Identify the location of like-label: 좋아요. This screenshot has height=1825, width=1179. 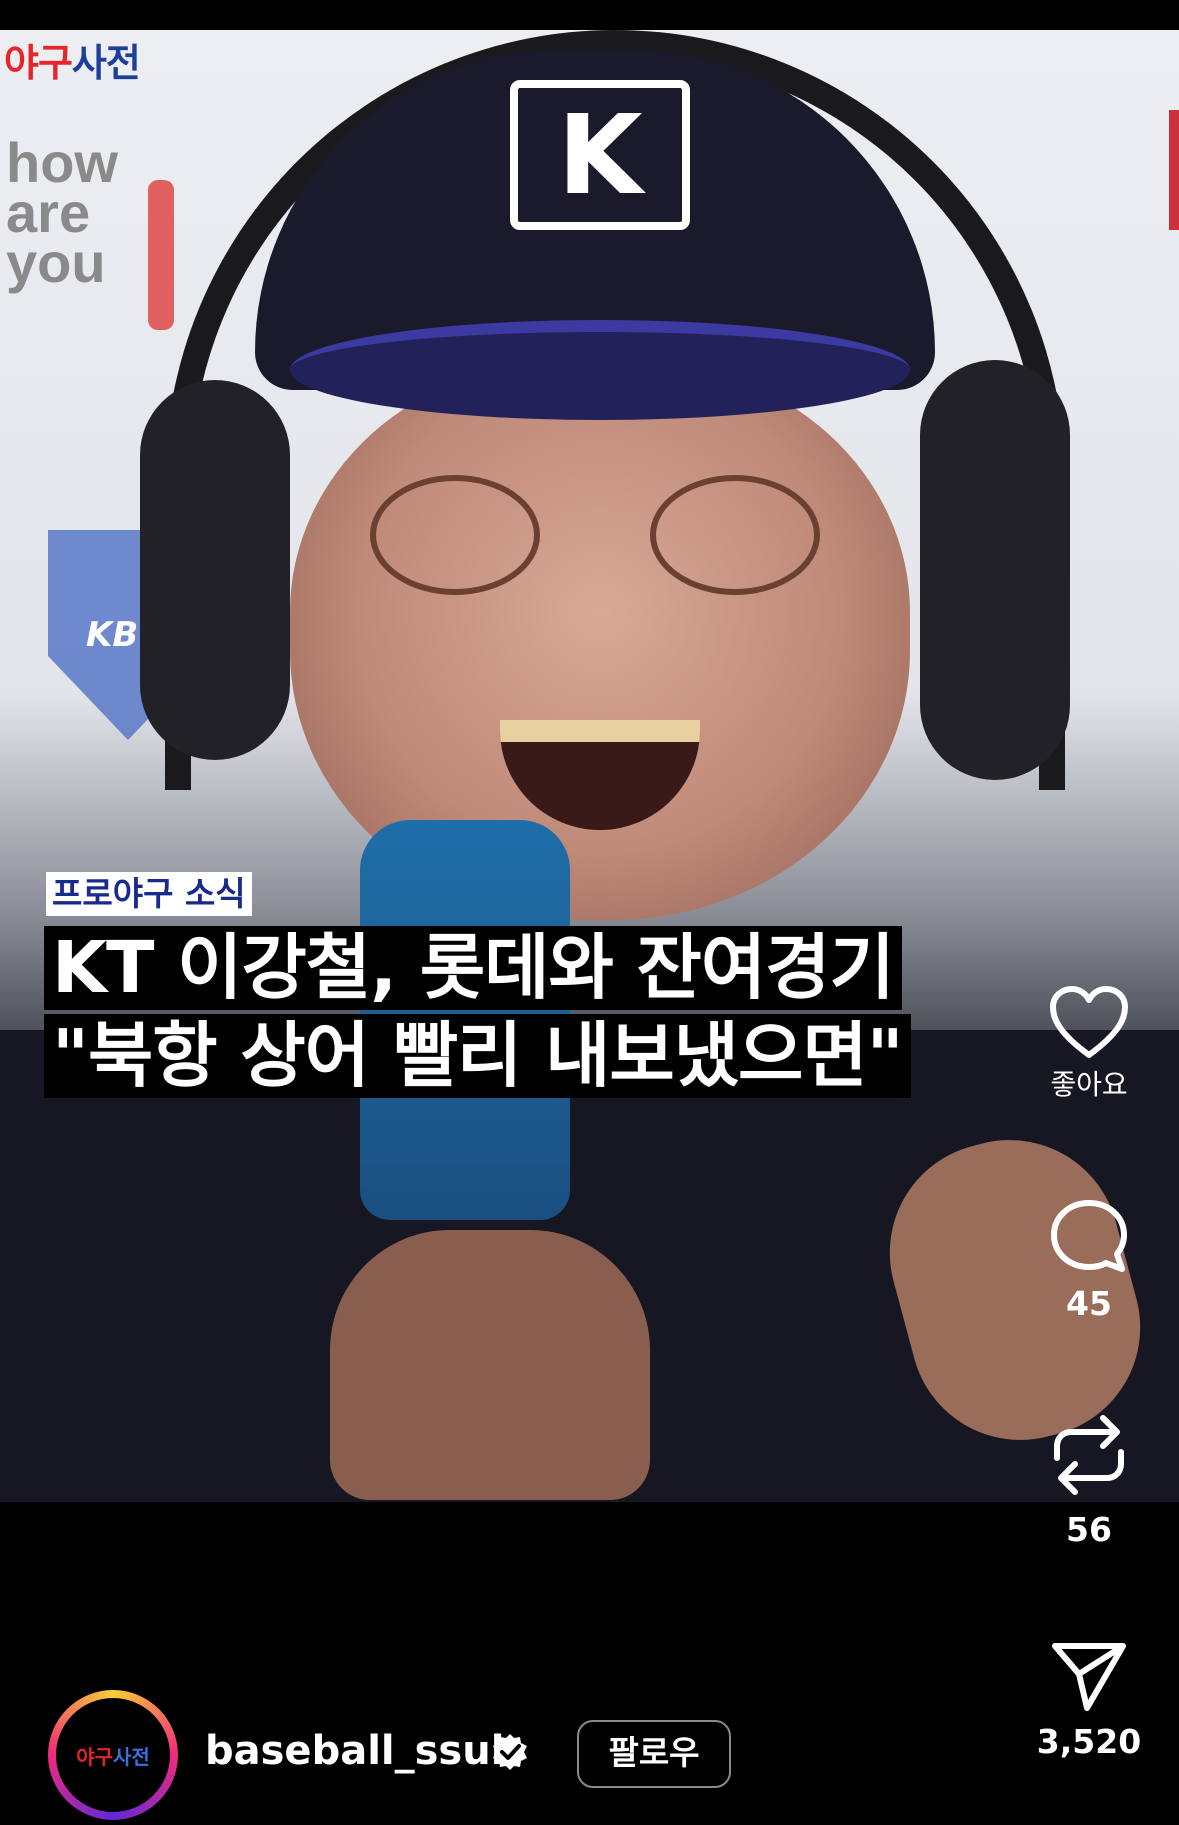
(1089, 1084).